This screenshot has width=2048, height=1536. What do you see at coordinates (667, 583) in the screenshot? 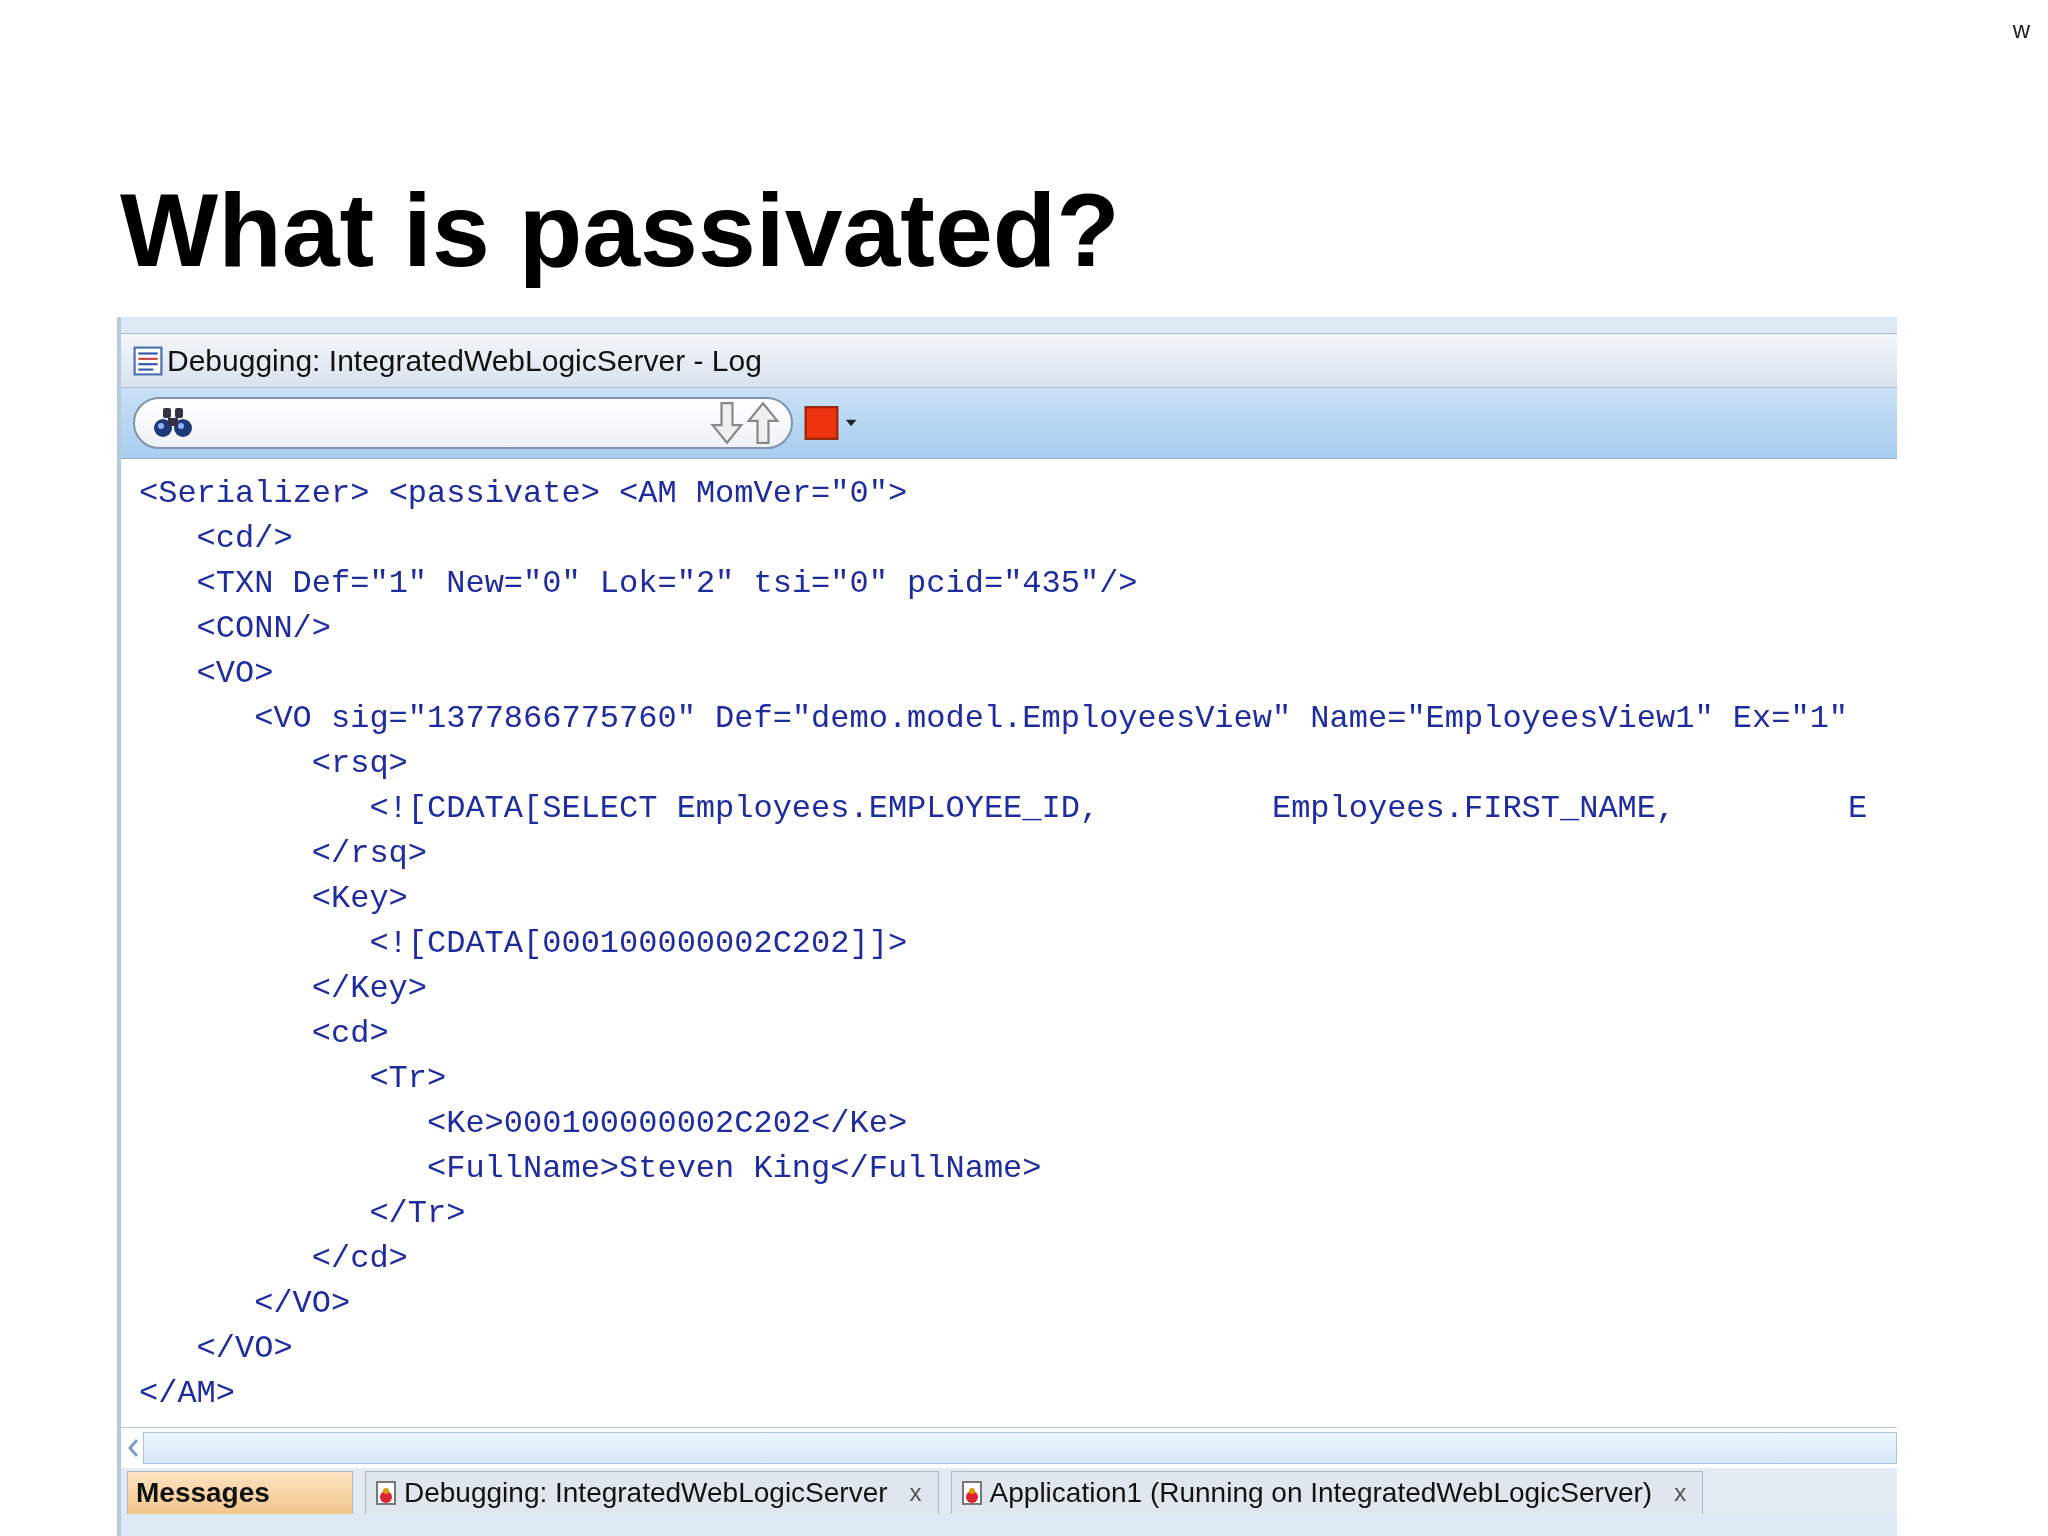
I see `code-line: <TXN Def="1" New="0" Lok="2" tsi="0" pcid="435"/>` at bounding box center [667, 583].